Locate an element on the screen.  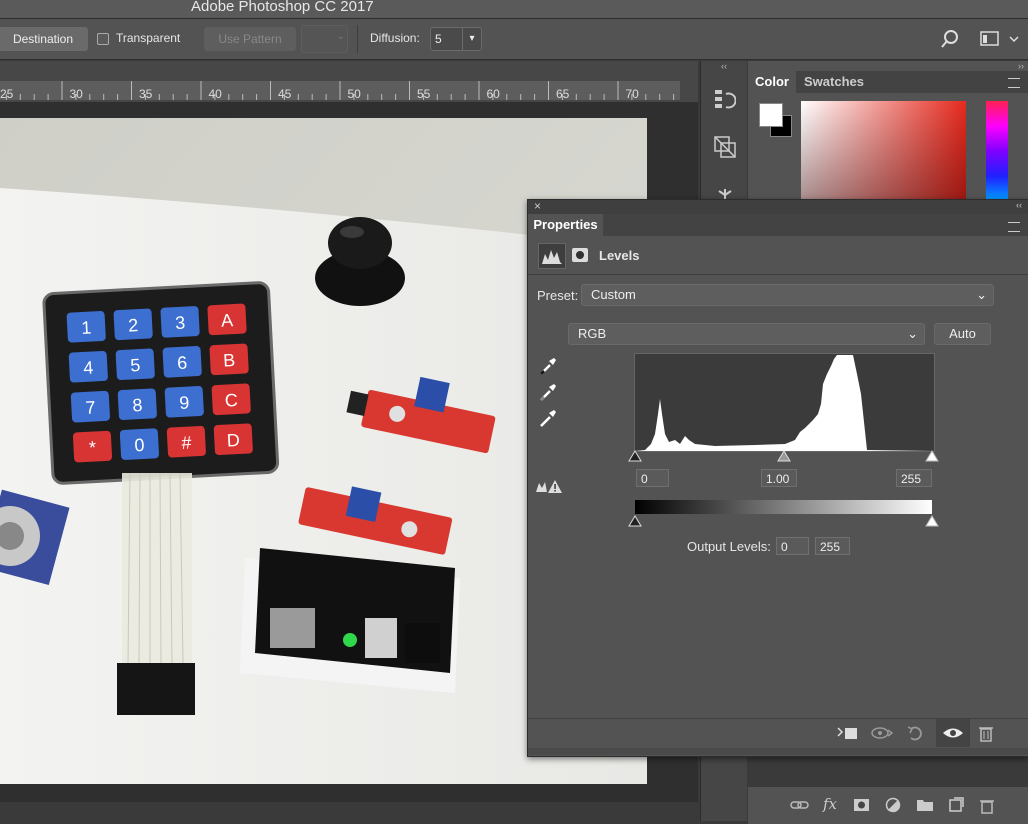
input-gamma-field: 1.00 is located at coordinates (779, 478).